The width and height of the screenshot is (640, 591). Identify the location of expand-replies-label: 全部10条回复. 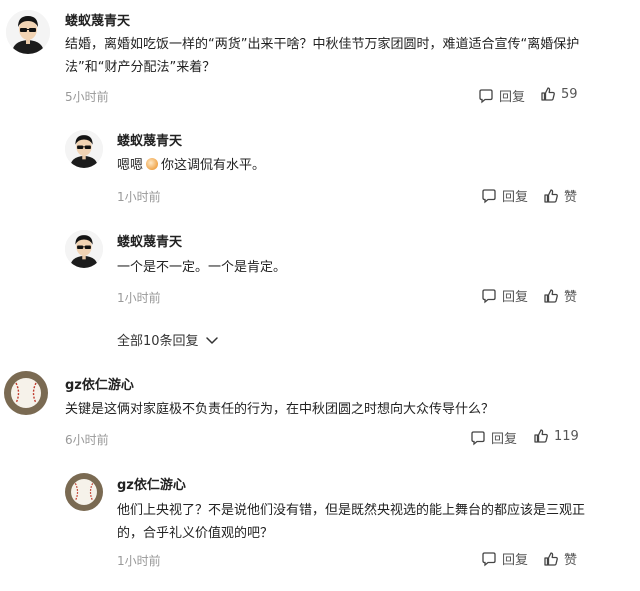
(158, 341).